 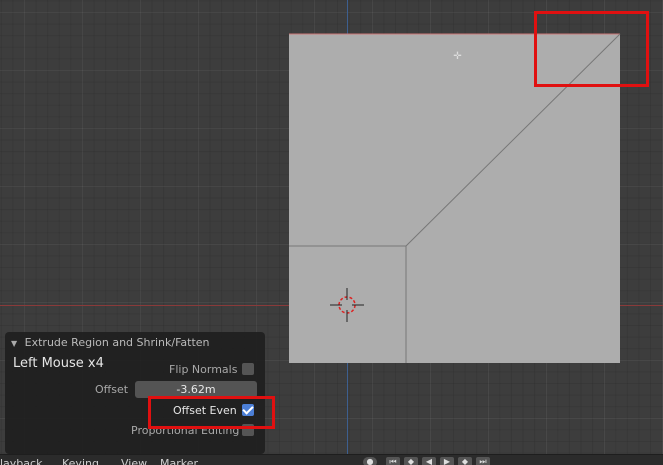 What do you see at coordinates (112, 389) in the screenshot?
I see `offset-label: Offset` at bounding box center [112, 389].